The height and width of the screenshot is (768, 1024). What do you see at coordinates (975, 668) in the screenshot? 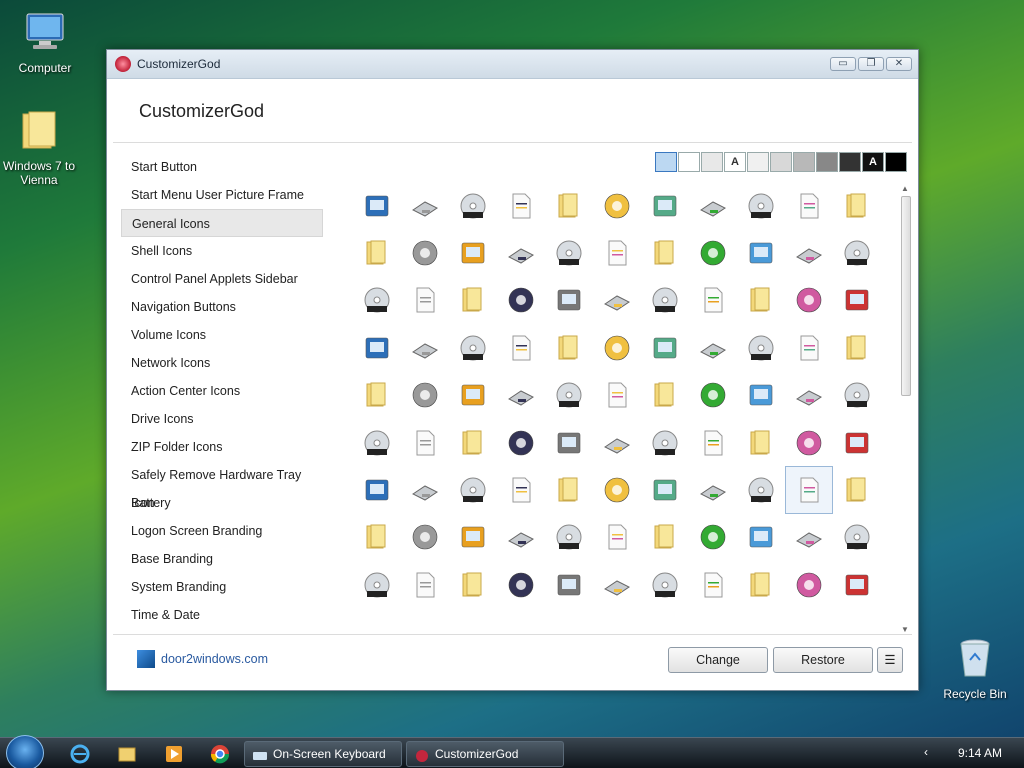
I see `desktop-icon-recycle-bin: Recycle Bin` at bounding box center [975, 668].